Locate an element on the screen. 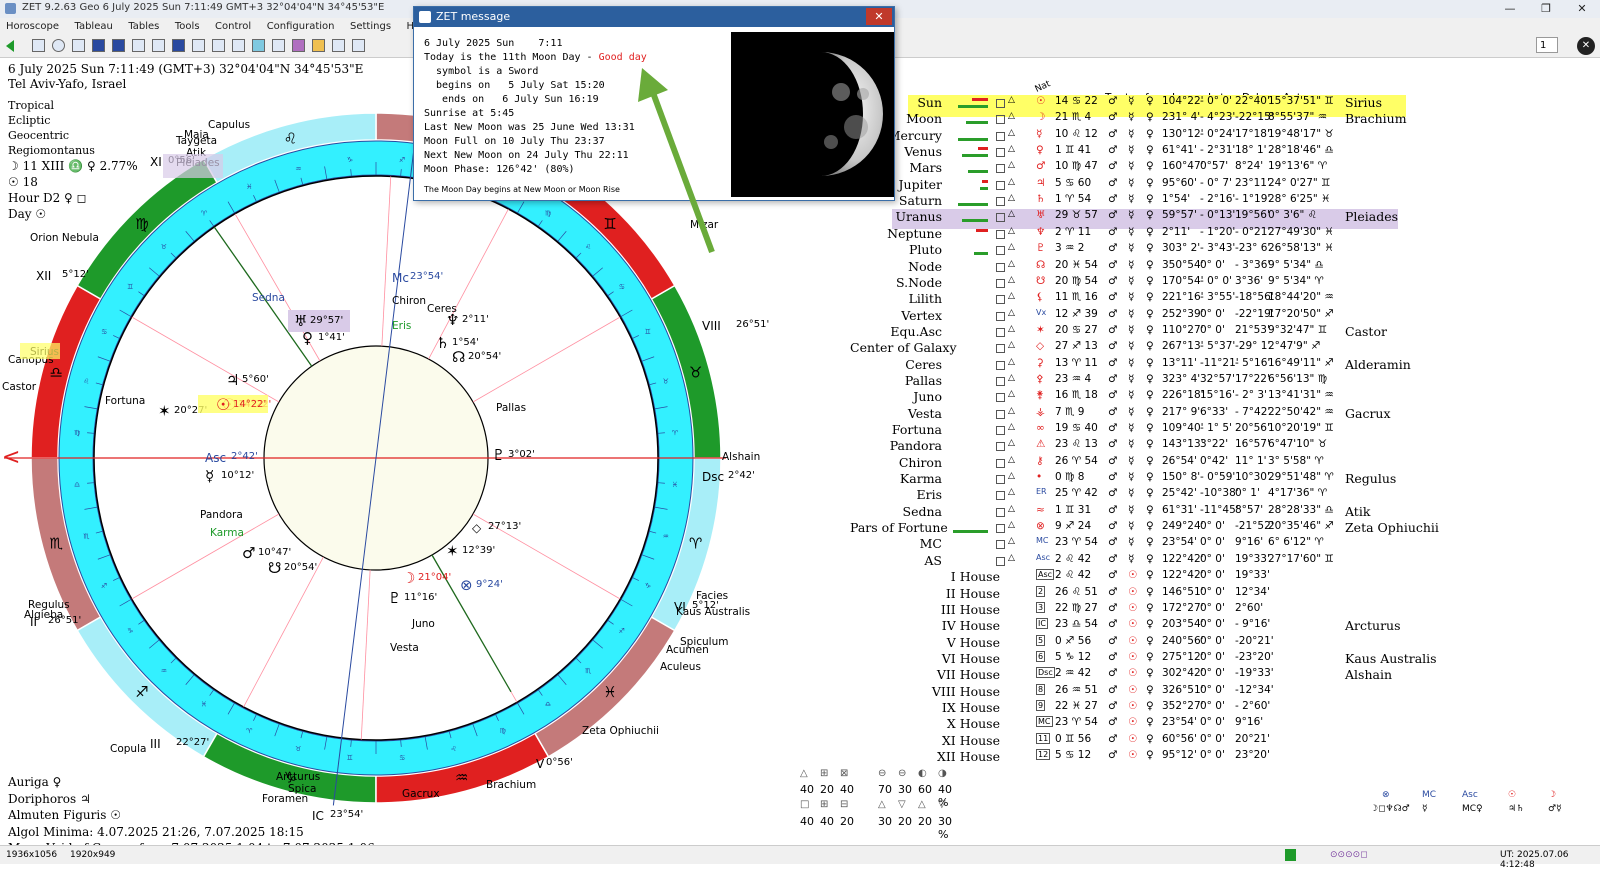 This screenshot has height=870, width=1600. close-button: ✕ is located at coordinates (1582, 9).